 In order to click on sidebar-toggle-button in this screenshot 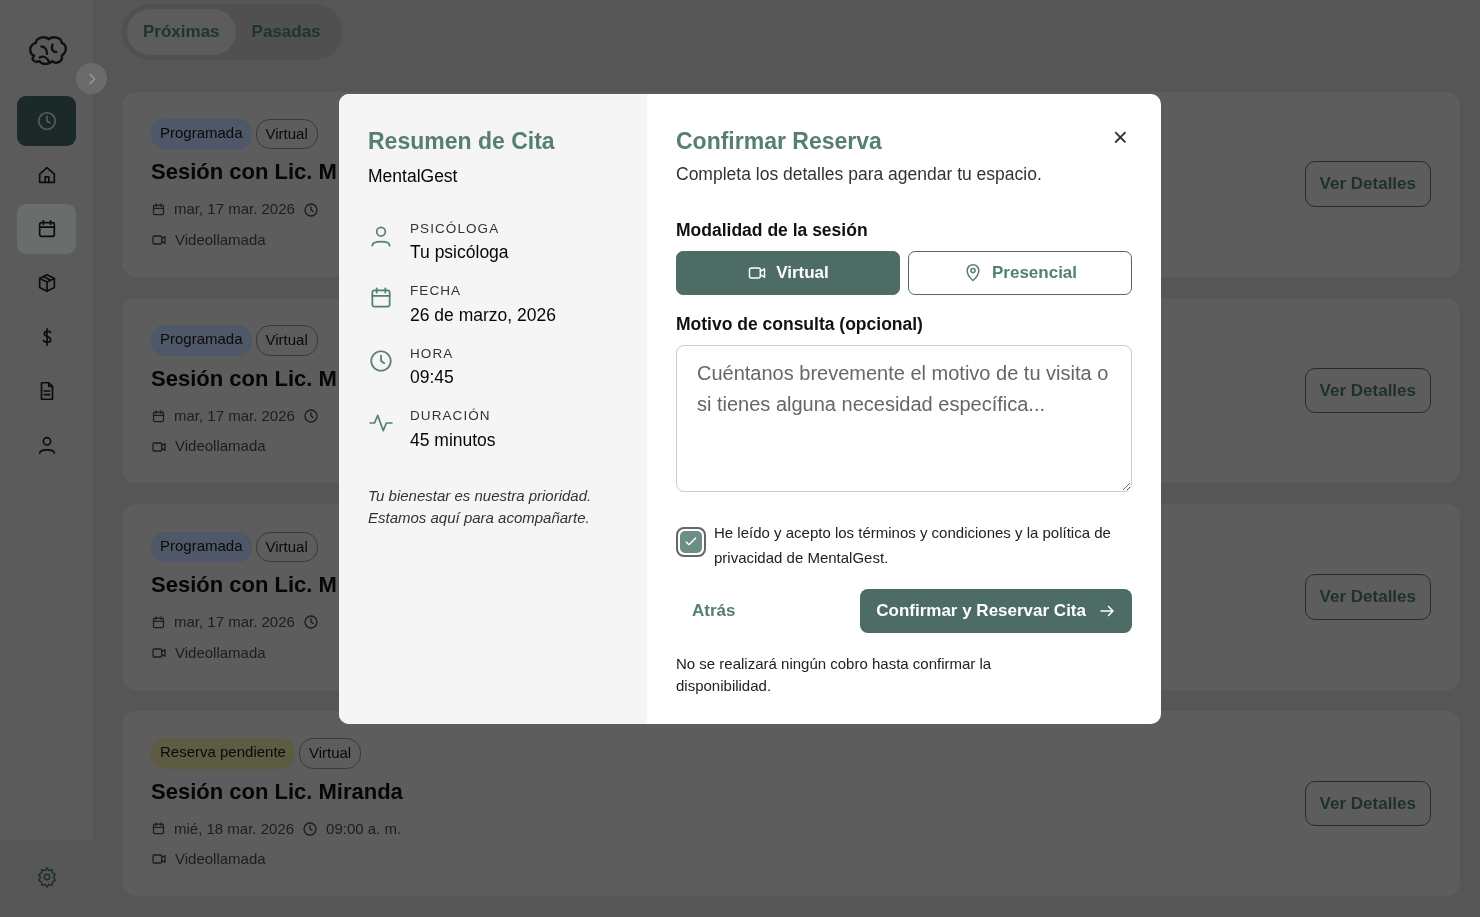, I will do `click(91, 78)`.